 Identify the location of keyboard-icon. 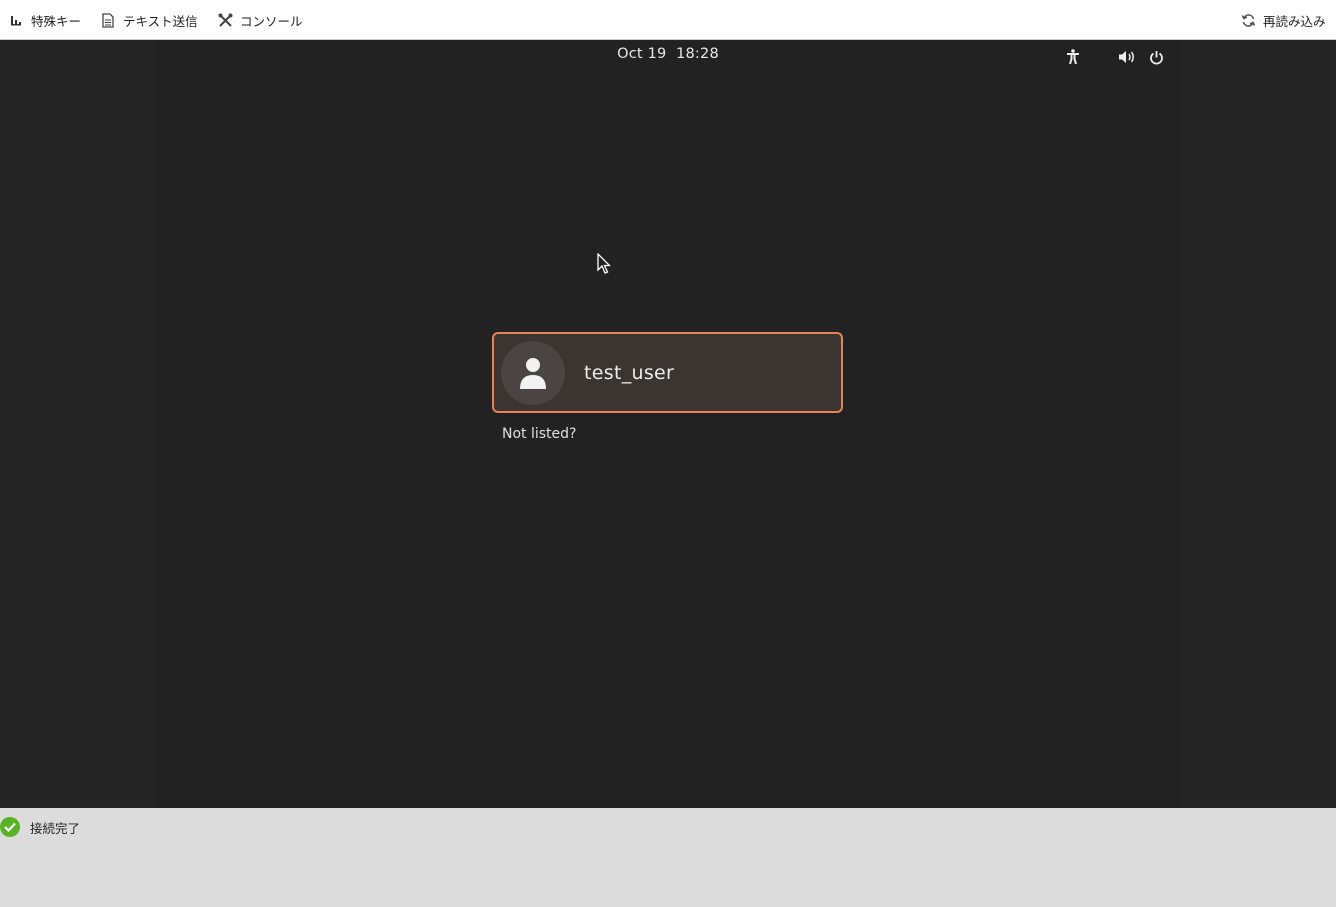
(16, 20).